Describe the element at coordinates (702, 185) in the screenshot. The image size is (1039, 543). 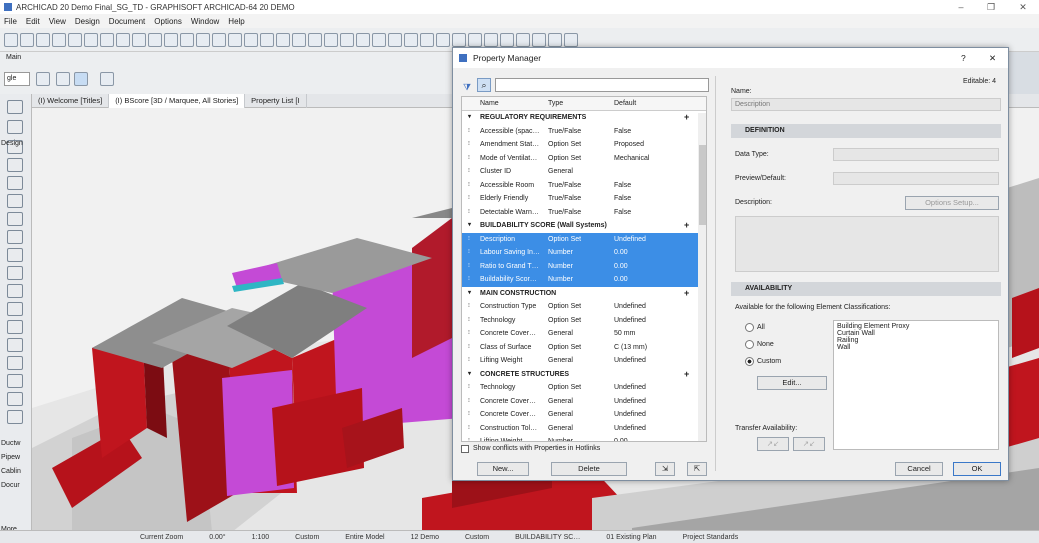
I see `scrollbar-thumb` at that location.